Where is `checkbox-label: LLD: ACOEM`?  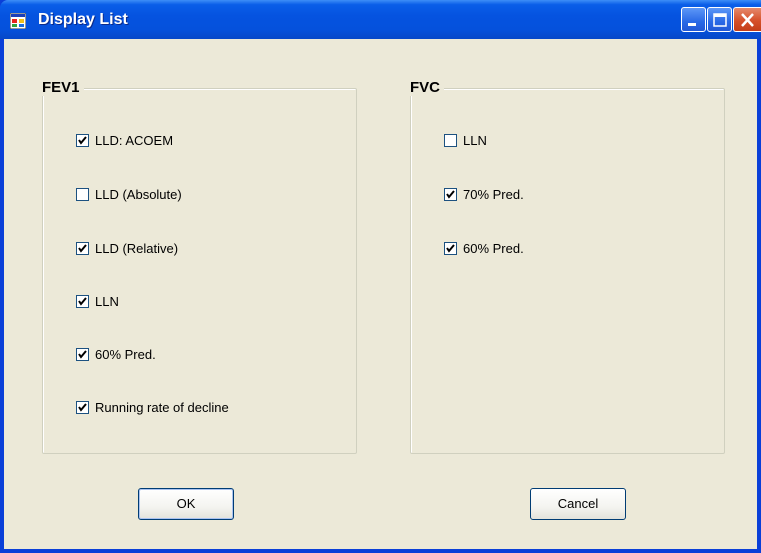
checkbox-label: LLD: ACOEM is located at coordinates (134, 140).